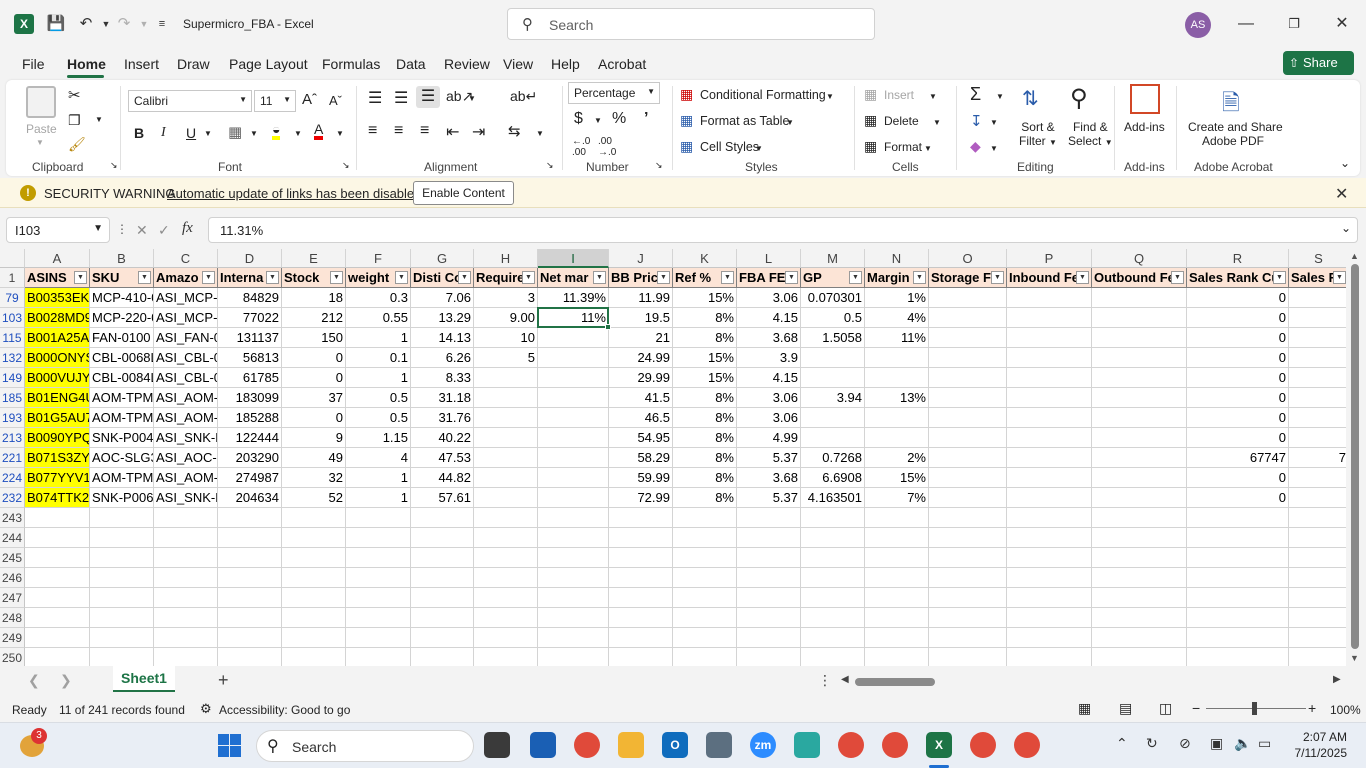  Describe the element at coordinates (506, 278) in the screenshot. I see `table-header-cell: Require ▼` at that location.